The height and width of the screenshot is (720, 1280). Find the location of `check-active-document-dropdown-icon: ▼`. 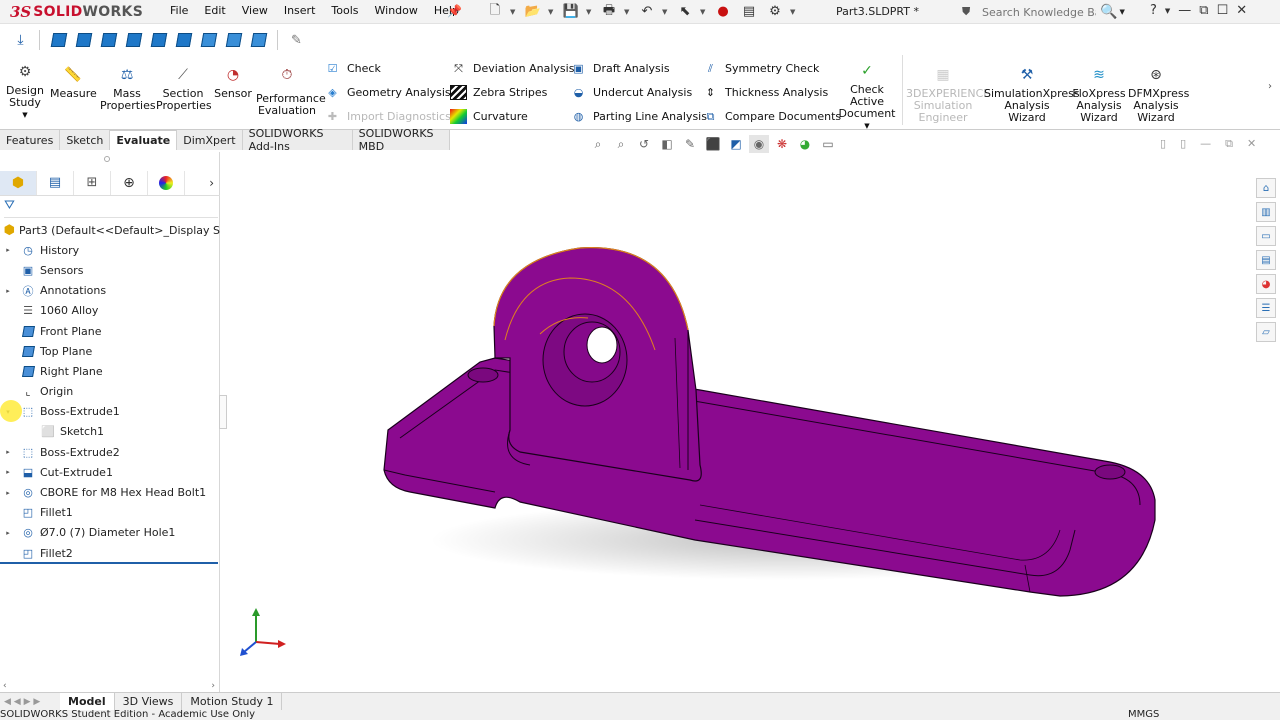

check-active-document-dropdown-icon: ▼ is located at coordinates (867, 126).